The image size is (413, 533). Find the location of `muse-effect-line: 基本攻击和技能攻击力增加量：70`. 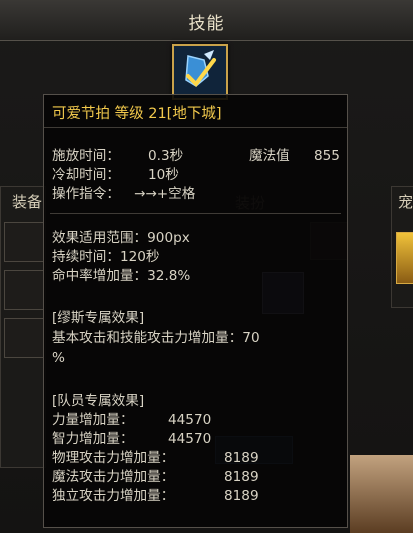

muse-effect-line: 基本攻击和技能攻击力增加量：70 is located at coordinates (156, 338).